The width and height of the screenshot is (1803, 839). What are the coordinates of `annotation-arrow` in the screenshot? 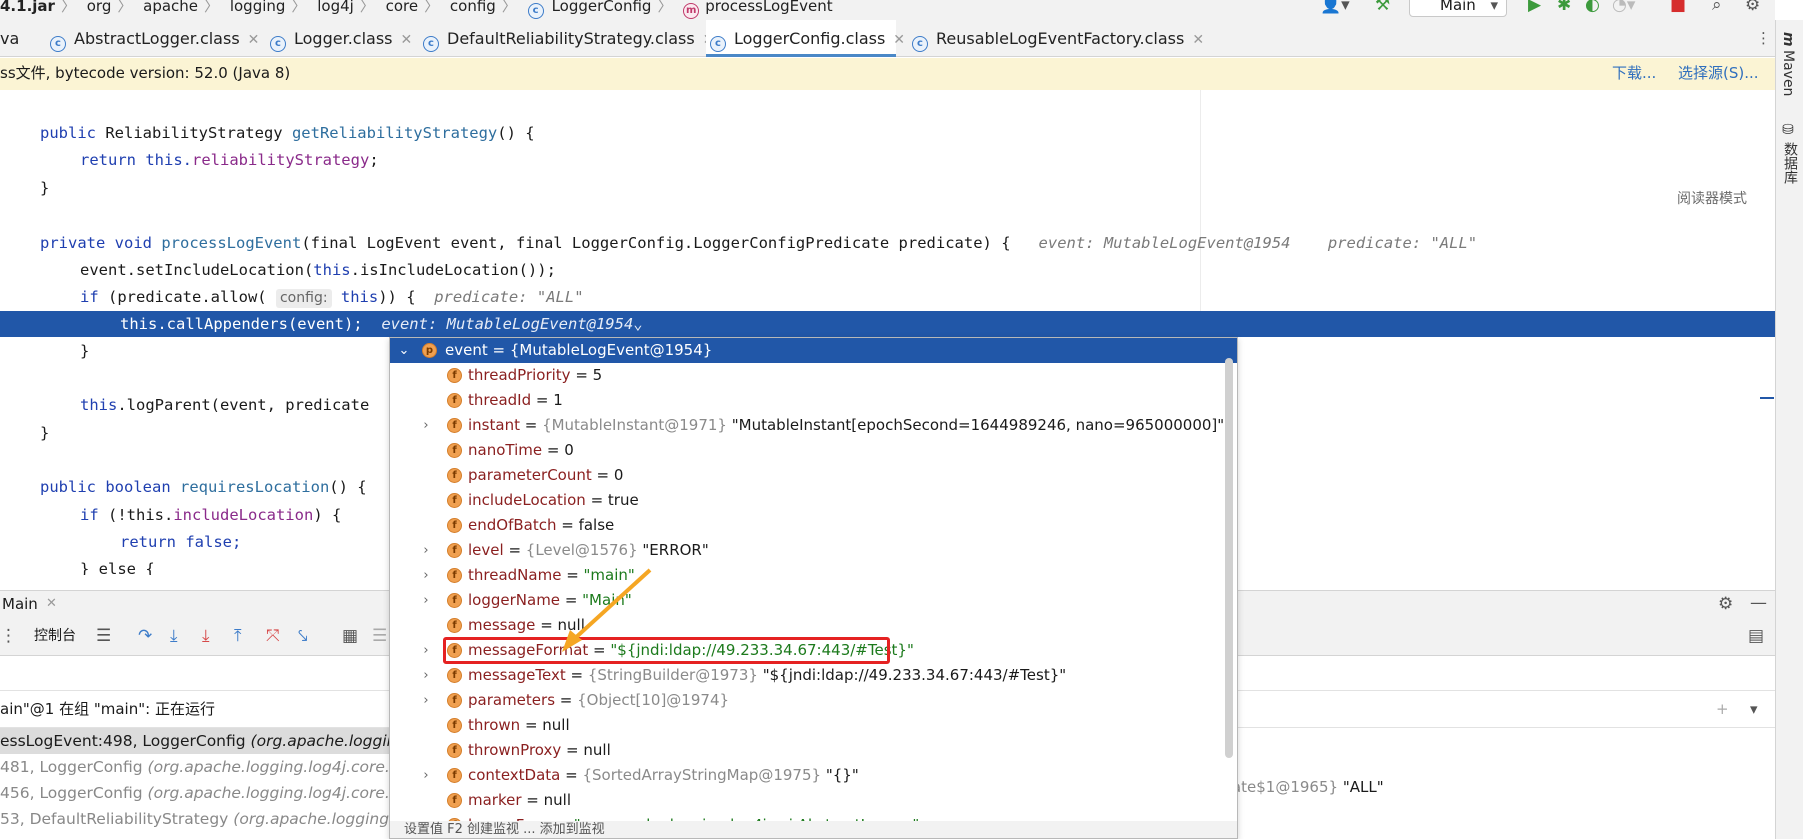 It's located at (607, 610).